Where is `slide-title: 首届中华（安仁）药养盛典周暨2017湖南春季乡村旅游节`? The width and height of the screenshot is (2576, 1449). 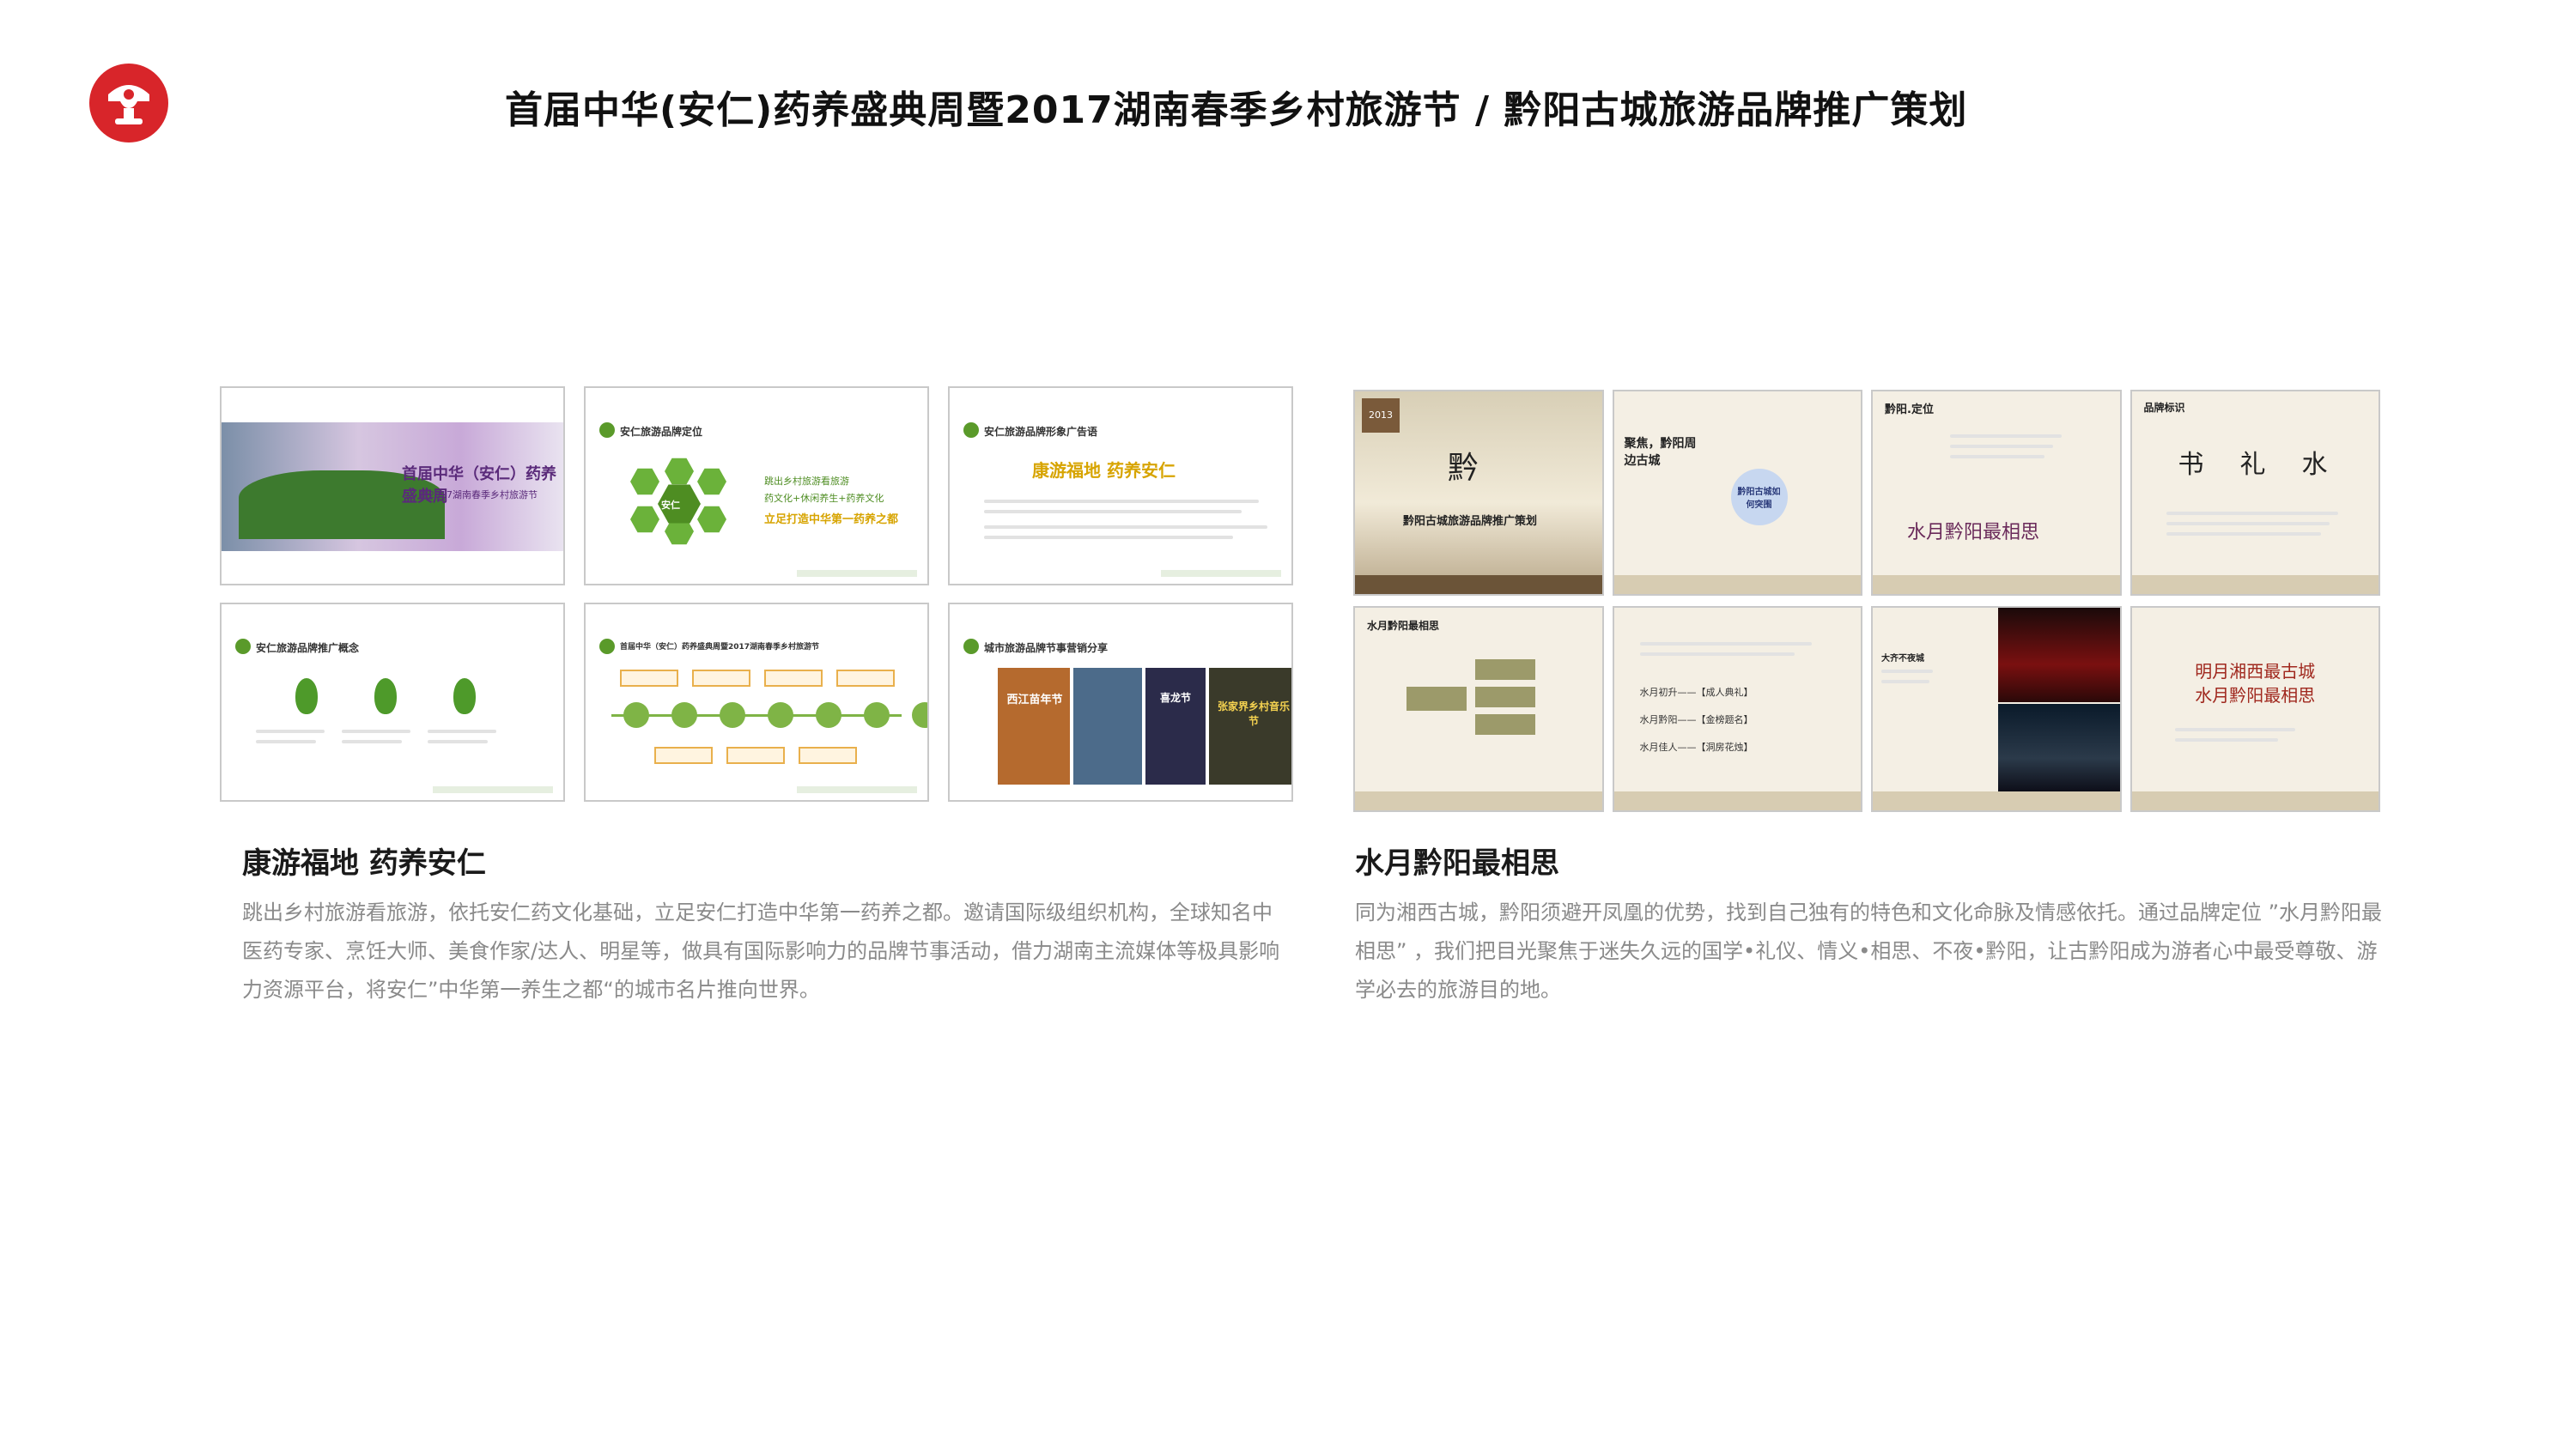
slide-title: 首届中华（安仁）药养盛典周暨2017湖南春季乡村旅游节 is located at coordinates (720, 647).